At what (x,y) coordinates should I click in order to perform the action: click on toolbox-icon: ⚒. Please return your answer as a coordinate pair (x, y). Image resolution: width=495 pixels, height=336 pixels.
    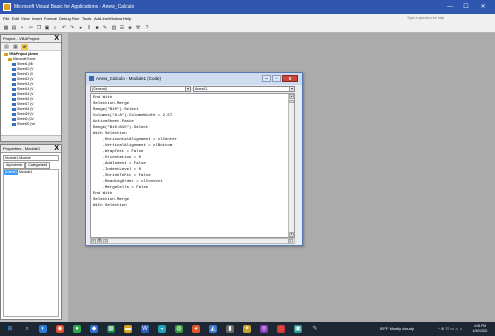
    Looking at the image, I should click on (138, 28).